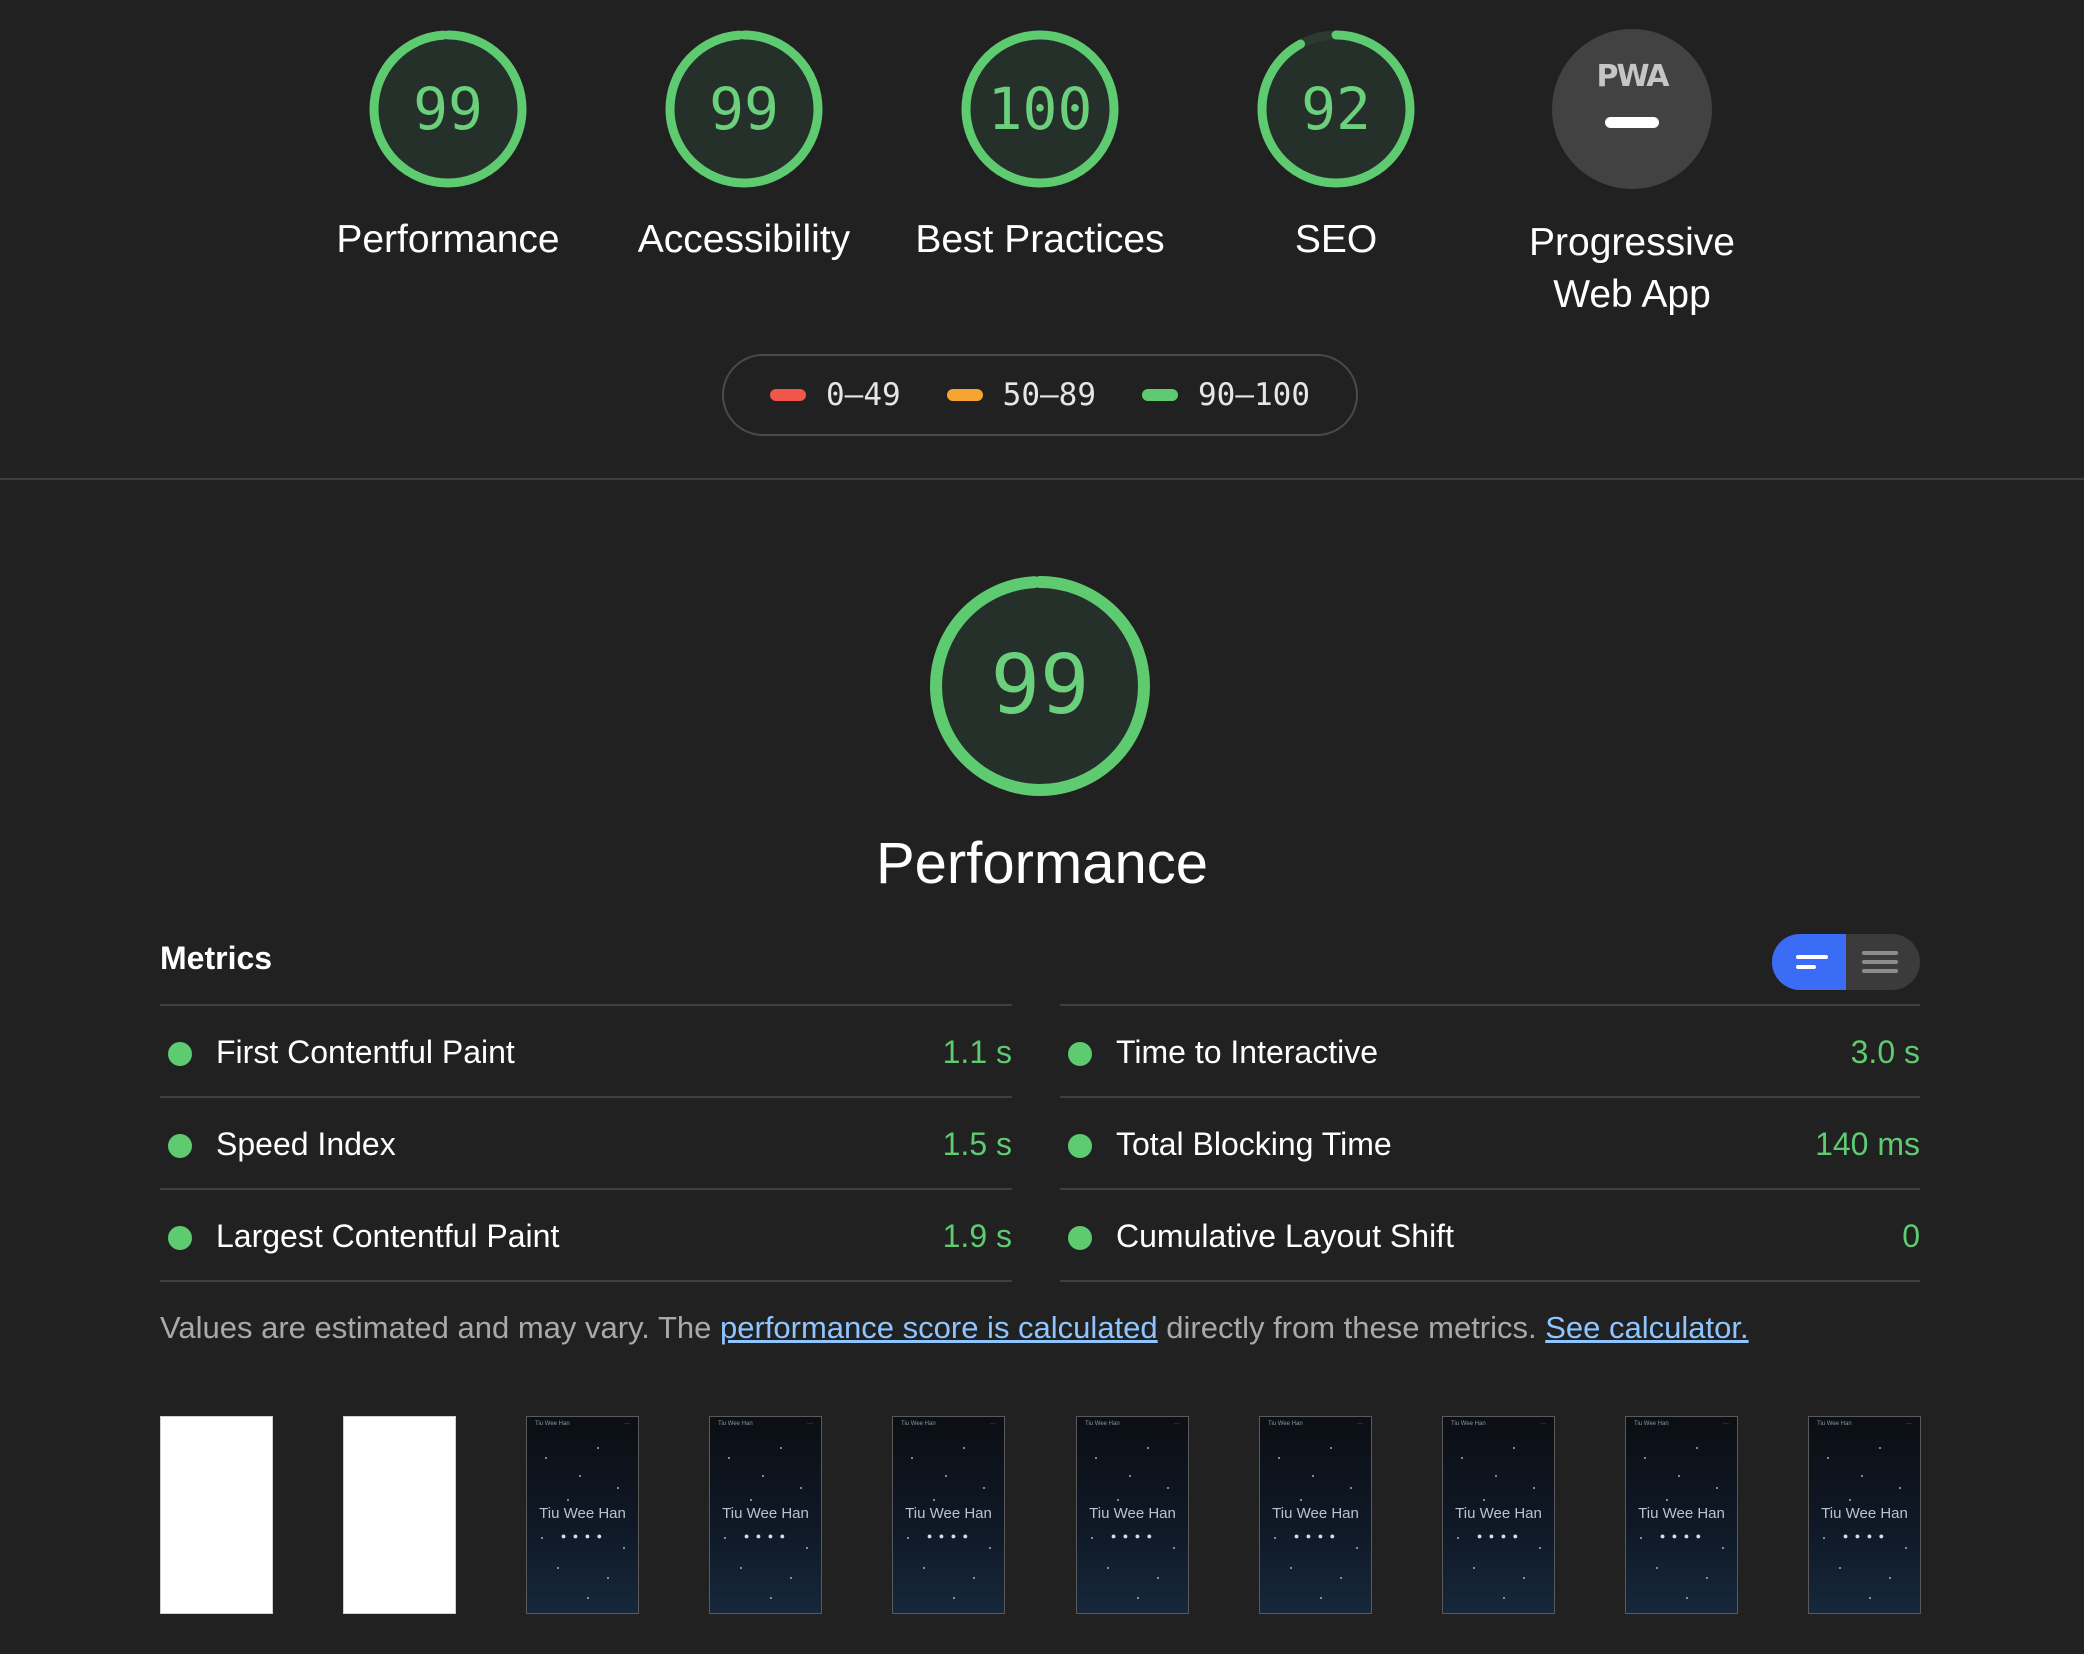 Image resolution: width=2084 pixels, height=1654 pixels. I want to click on metric-largest-contentful-paint: Largest Contentful Paint 1.9 s, so click(586, 1235).